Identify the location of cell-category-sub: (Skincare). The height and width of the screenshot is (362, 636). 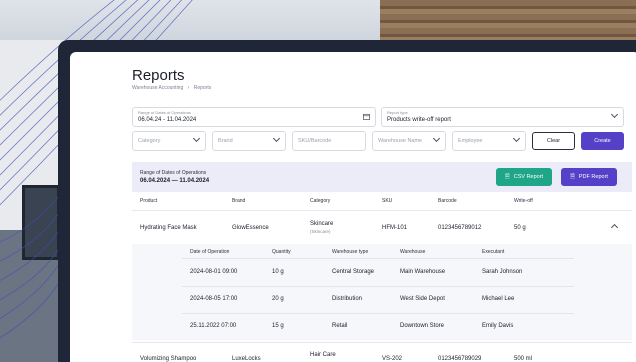
(320, 231).